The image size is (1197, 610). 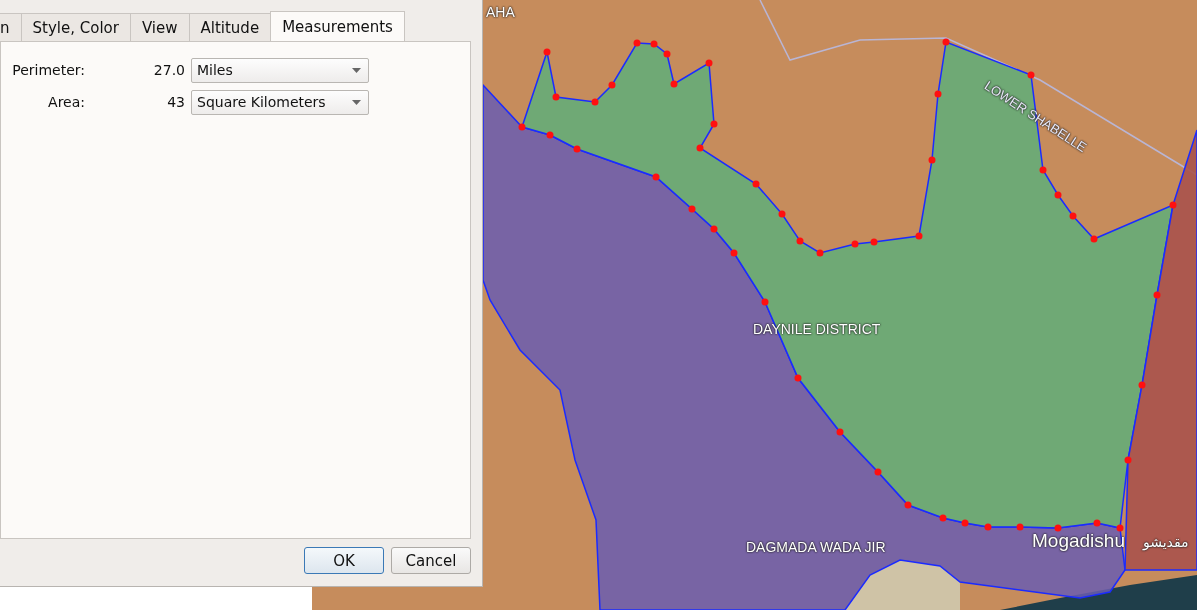 I want to click on tab: Style, Color, so click(x=75, y=27).